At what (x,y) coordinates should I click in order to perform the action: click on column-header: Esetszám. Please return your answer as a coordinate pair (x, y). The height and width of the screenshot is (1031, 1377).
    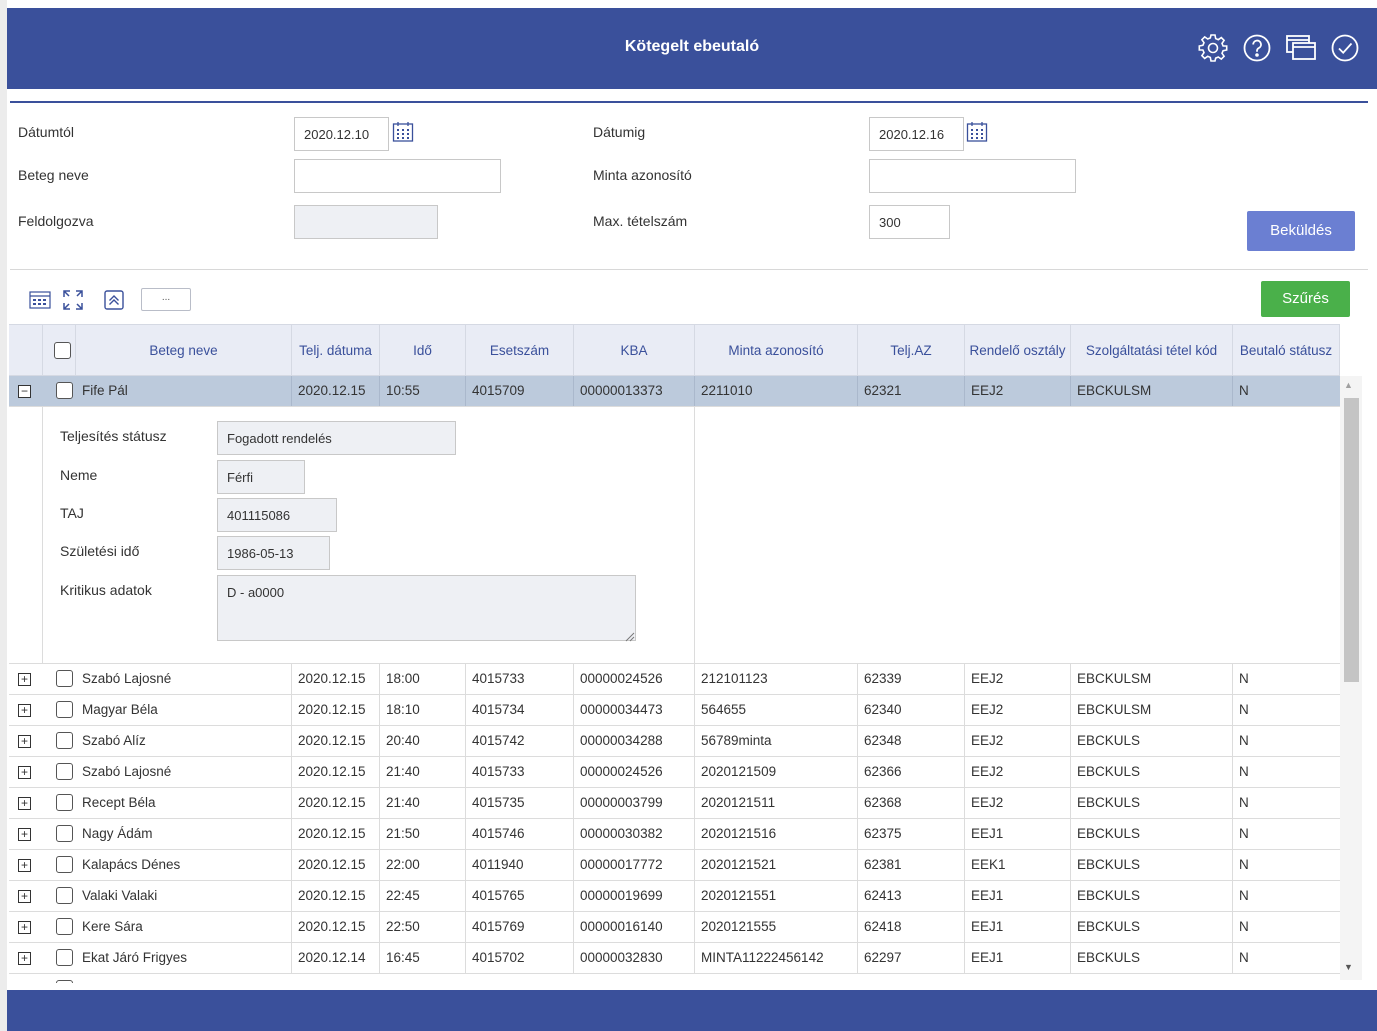
    Looking at the image, I should click on (520, 350).